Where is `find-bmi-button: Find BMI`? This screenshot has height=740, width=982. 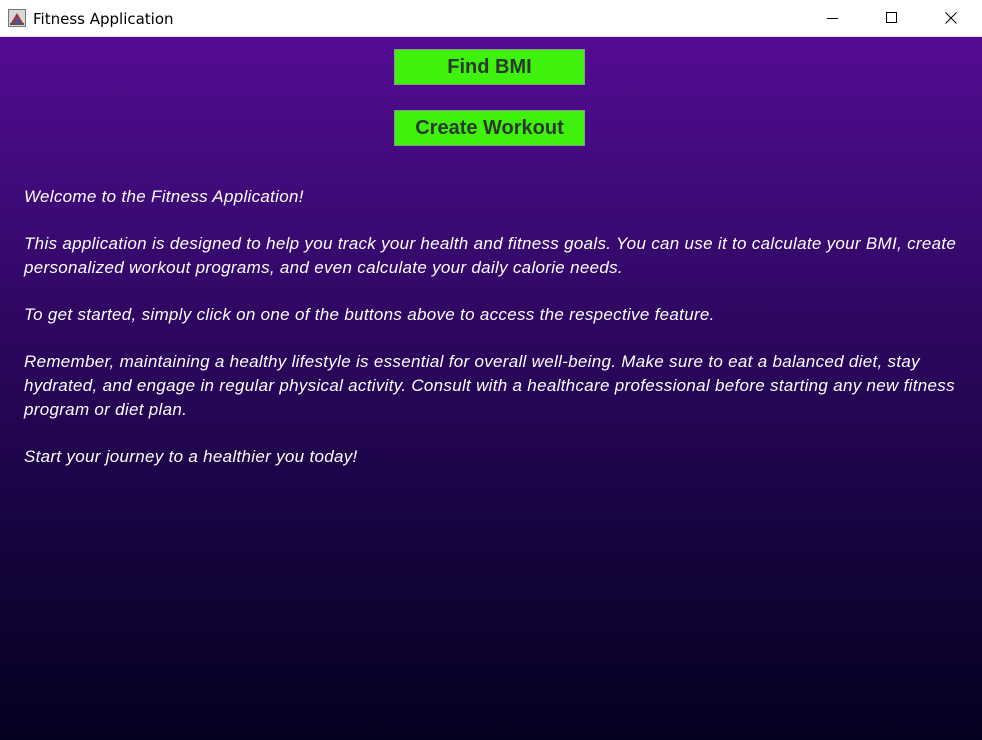
find-bmi-button: Find BMI is located at coordinates (489, 67).